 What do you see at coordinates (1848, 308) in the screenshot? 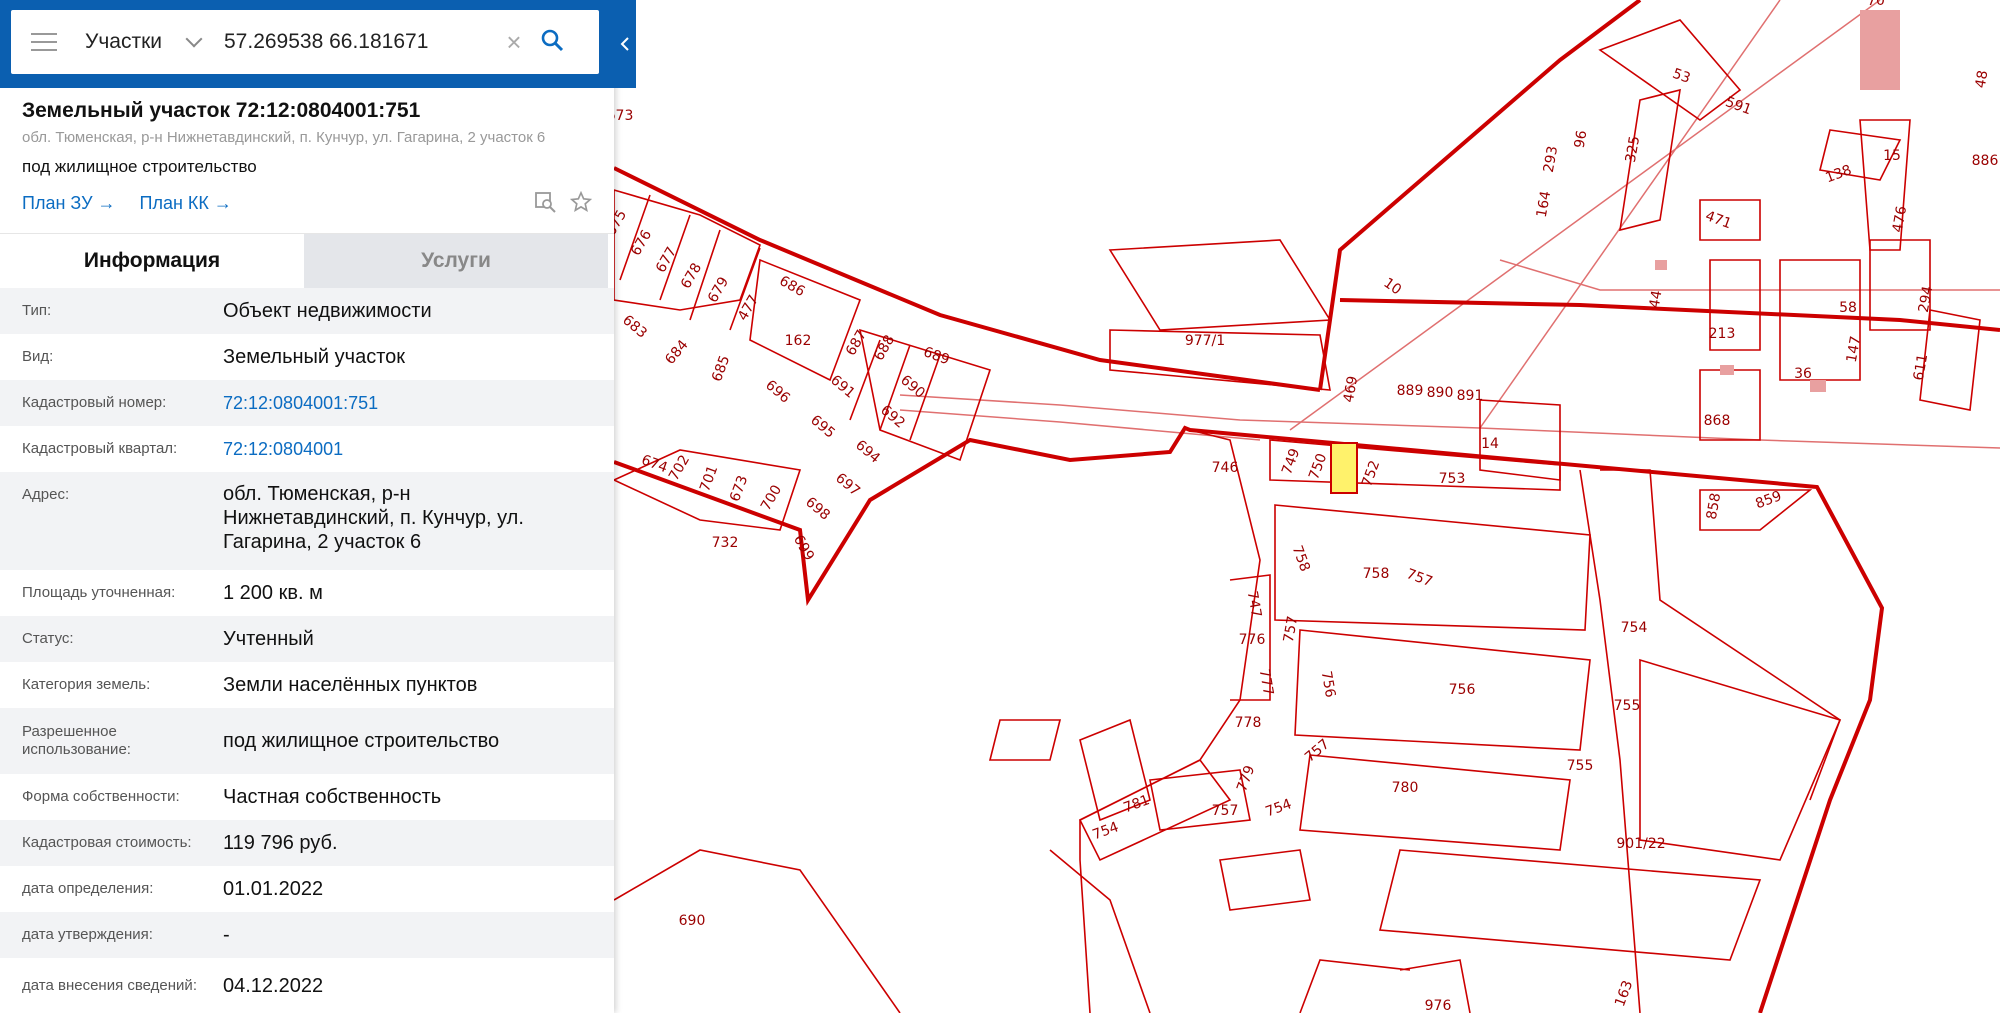
I see `parcel-label: 58` at bounding box center [1848, 308].